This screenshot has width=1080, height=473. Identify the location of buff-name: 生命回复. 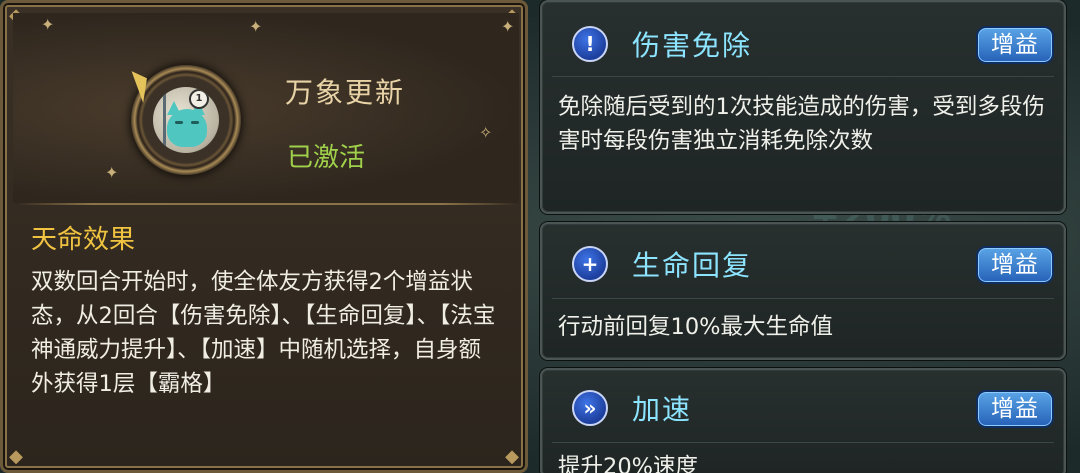
(692, 265).